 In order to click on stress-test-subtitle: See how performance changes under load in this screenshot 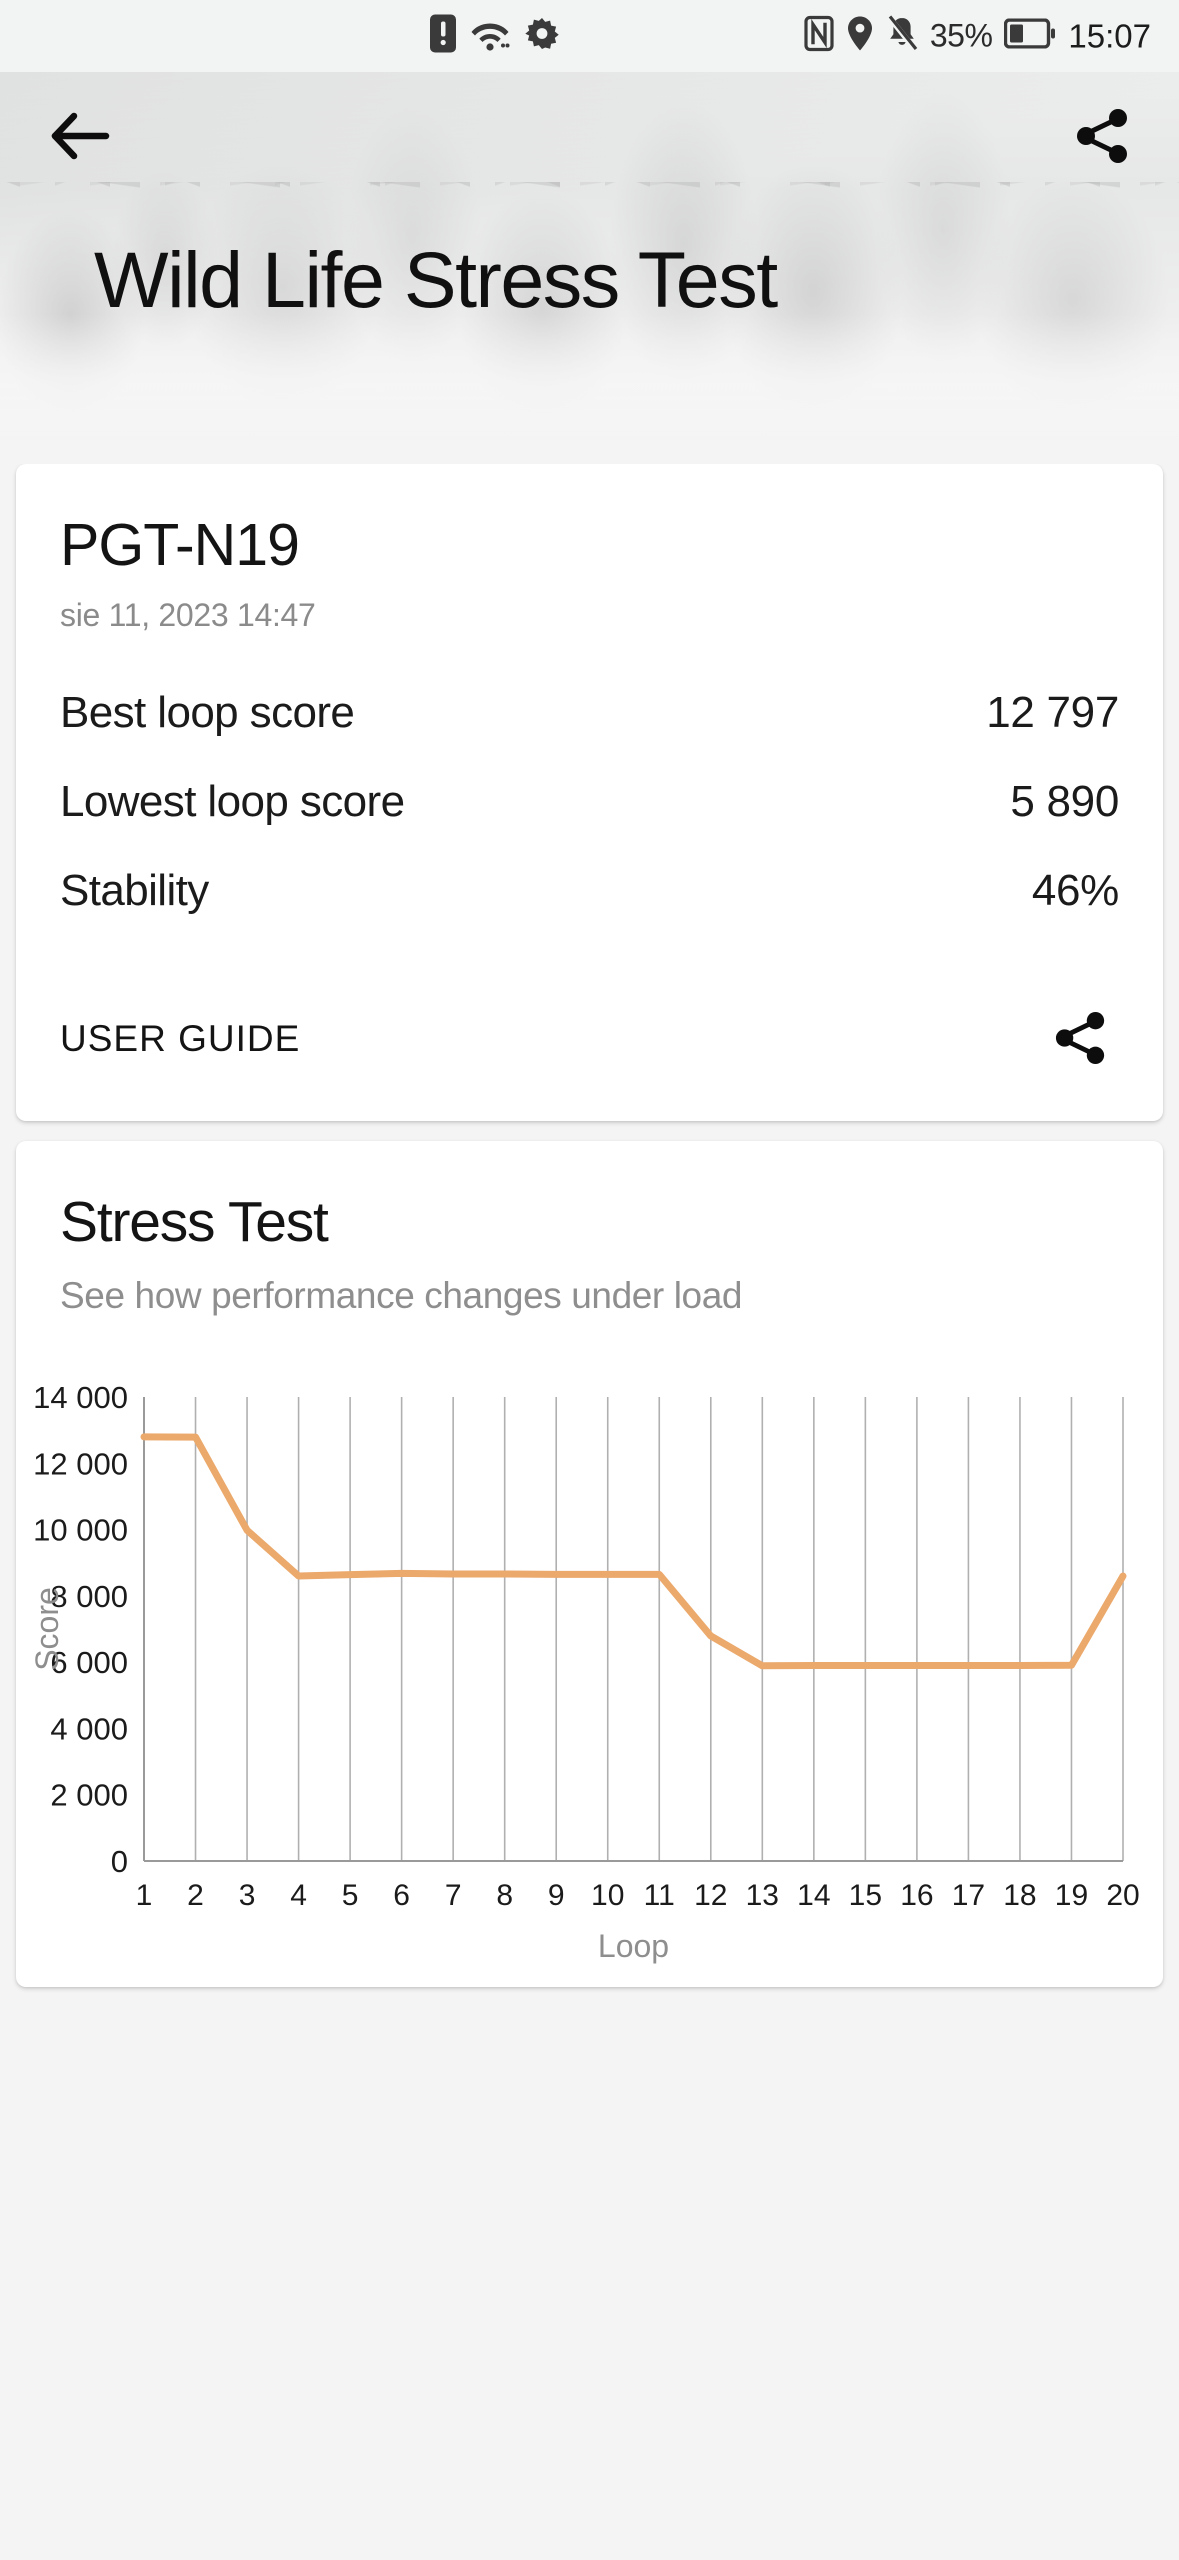, I will do `click(401, 1295)`.